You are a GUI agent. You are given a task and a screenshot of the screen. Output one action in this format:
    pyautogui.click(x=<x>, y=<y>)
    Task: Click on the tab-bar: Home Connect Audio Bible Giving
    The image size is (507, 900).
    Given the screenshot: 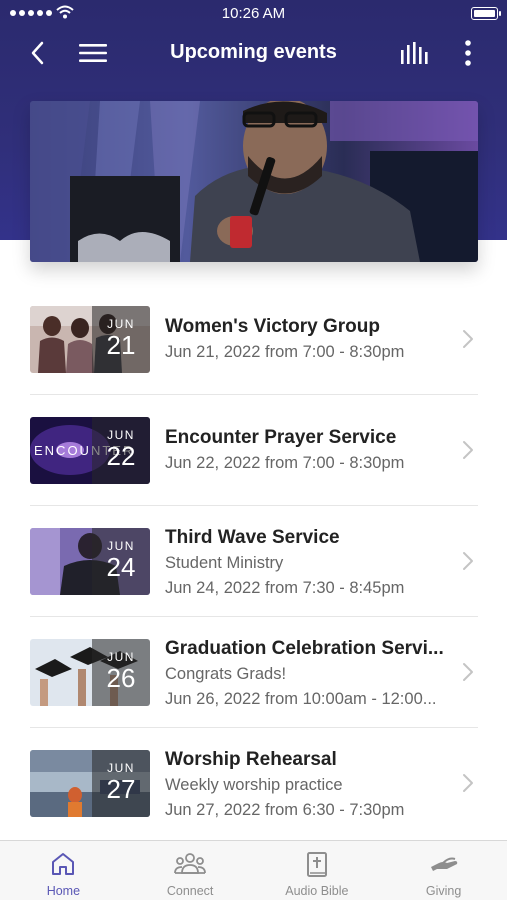 What is the action you would take?
    pyautogui.click(x=253, y=870)
    